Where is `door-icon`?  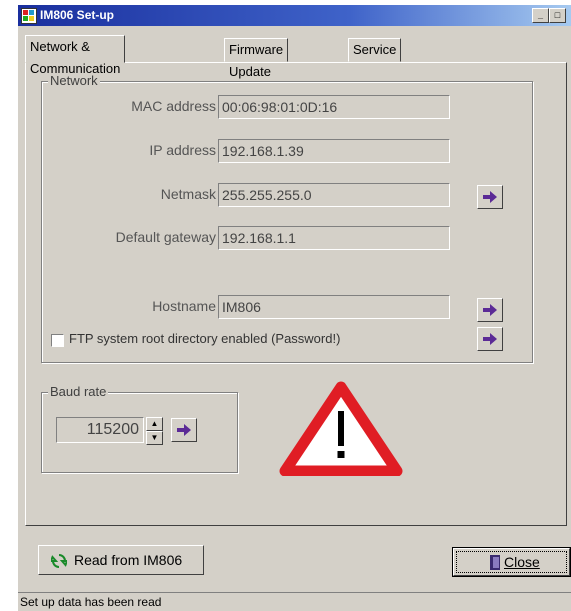
door-icon is located at coordinates (495, 562).